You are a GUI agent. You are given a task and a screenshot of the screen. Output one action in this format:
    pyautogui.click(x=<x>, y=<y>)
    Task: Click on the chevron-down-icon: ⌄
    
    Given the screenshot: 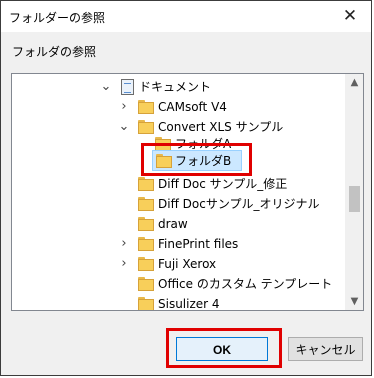 What is the action you would take?
    pyautogui.click(x=106, y=87)
    